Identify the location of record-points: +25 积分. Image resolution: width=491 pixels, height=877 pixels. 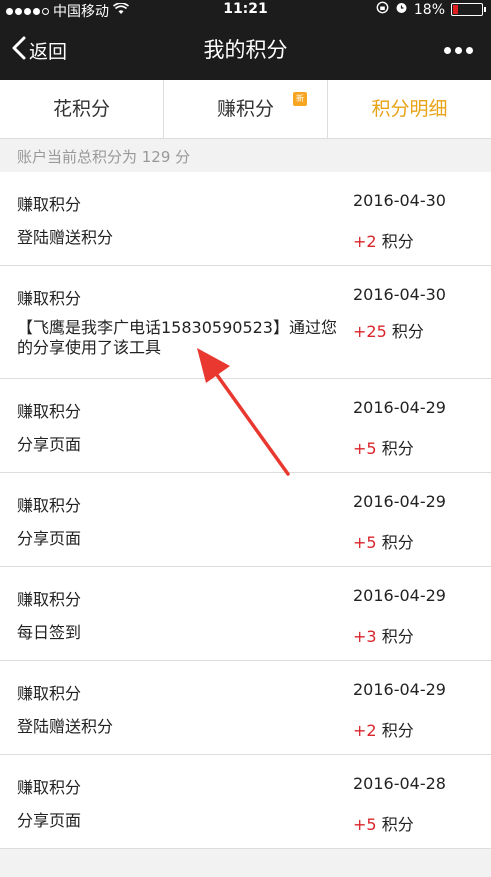
(388, 330).